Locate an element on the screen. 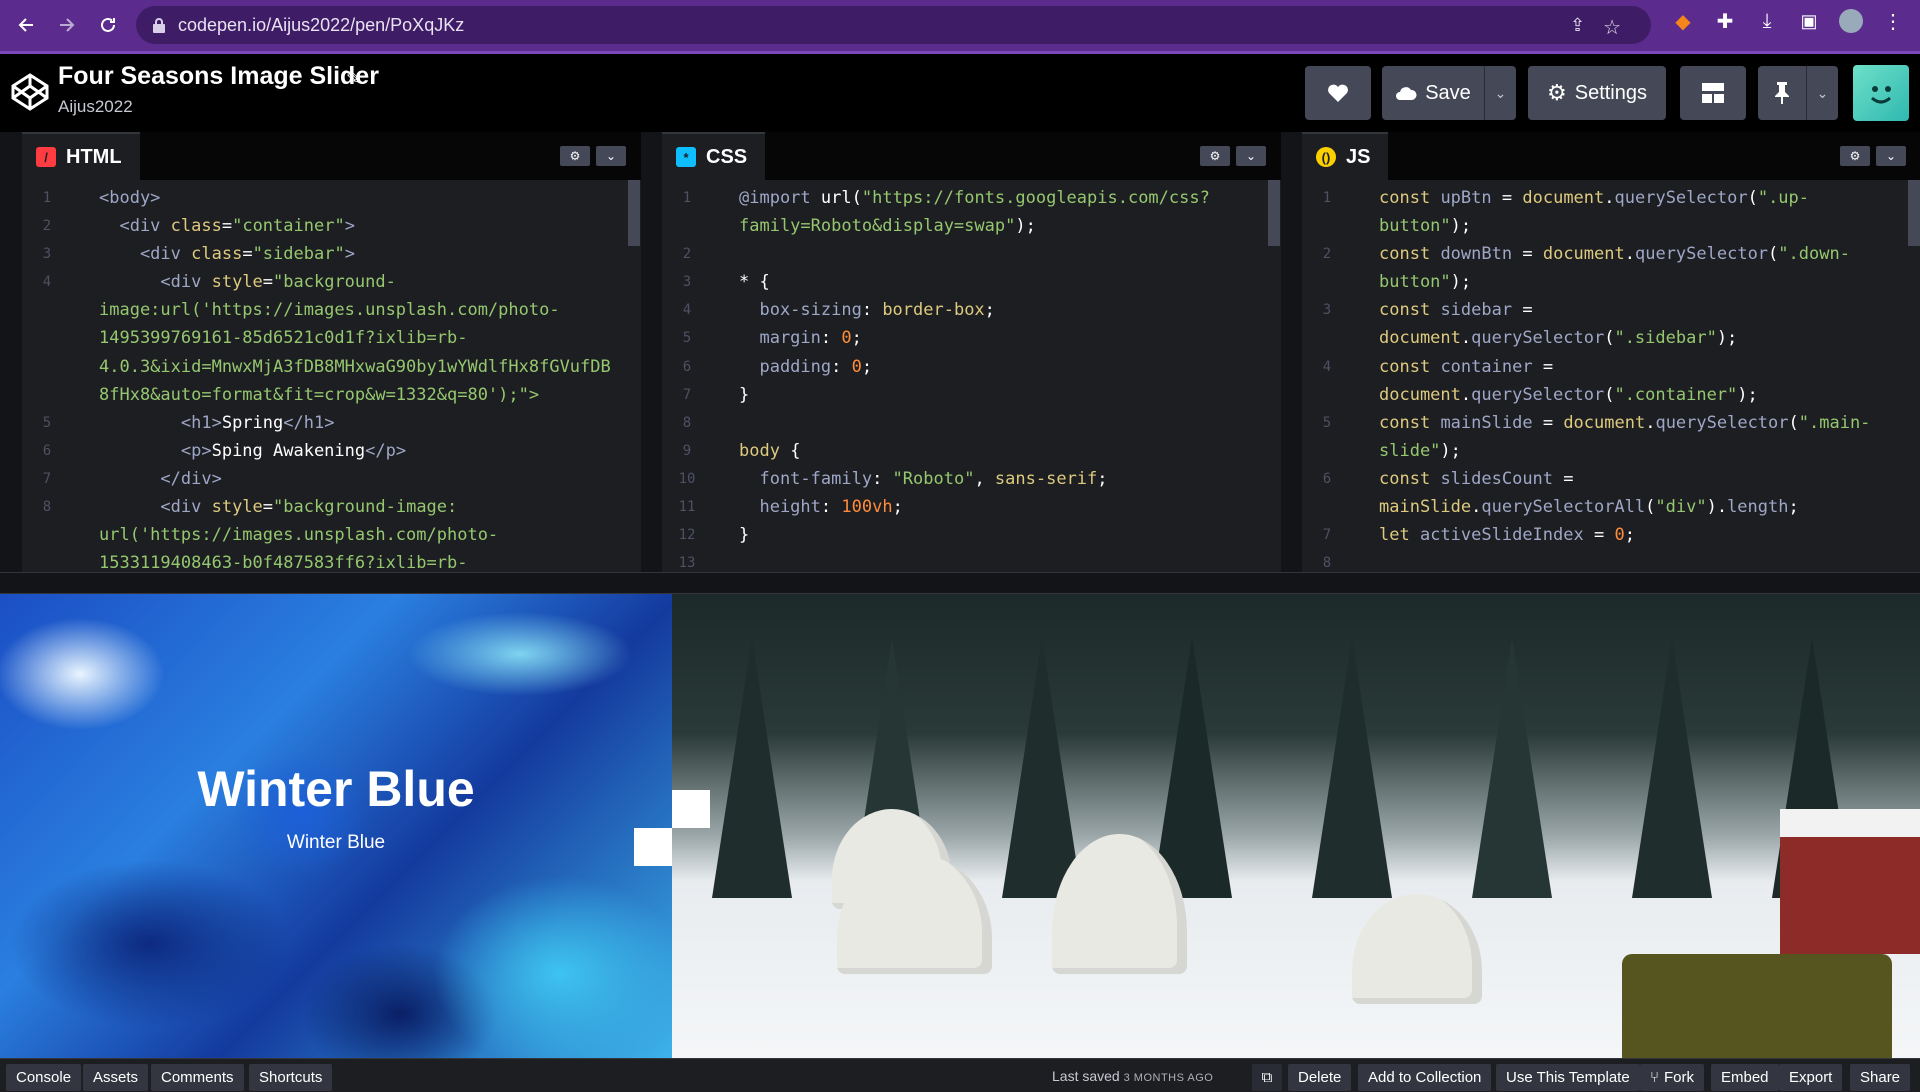 This screenshot has width=1920, height=1092. user-avatar is located at coordinates (1881, 93).